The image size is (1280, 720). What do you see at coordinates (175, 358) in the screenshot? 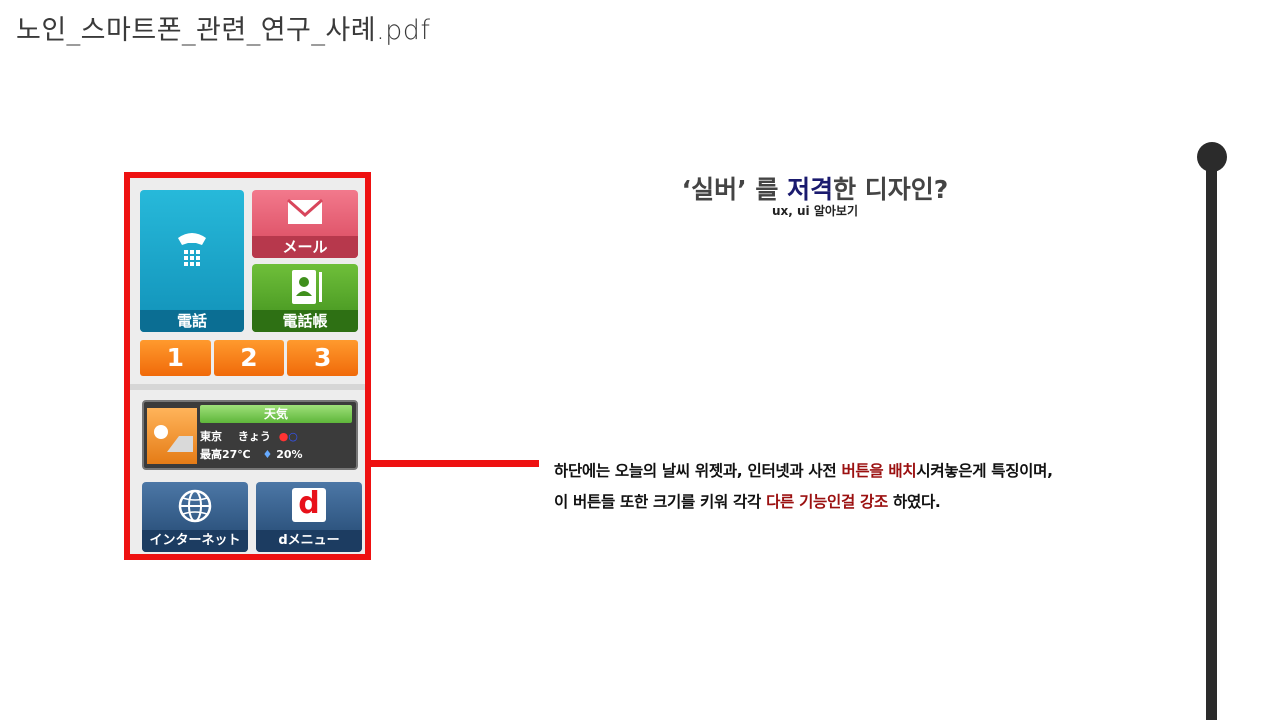
I see `speed-dial-1: 1` at bounding box center [175, 358].